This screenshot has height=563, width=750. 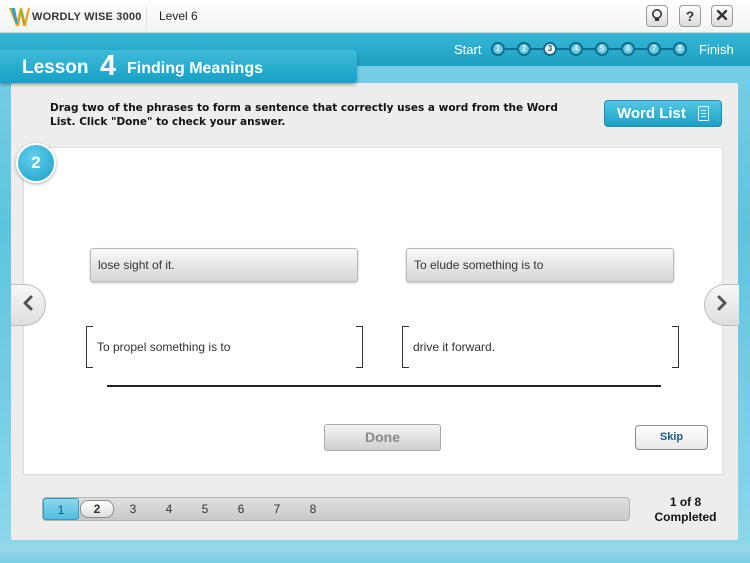 What do you see at coordinates (540, 265) in the screenshot?
I see `phrase-chip: To elude something is to` at bounding box center [540, 265].